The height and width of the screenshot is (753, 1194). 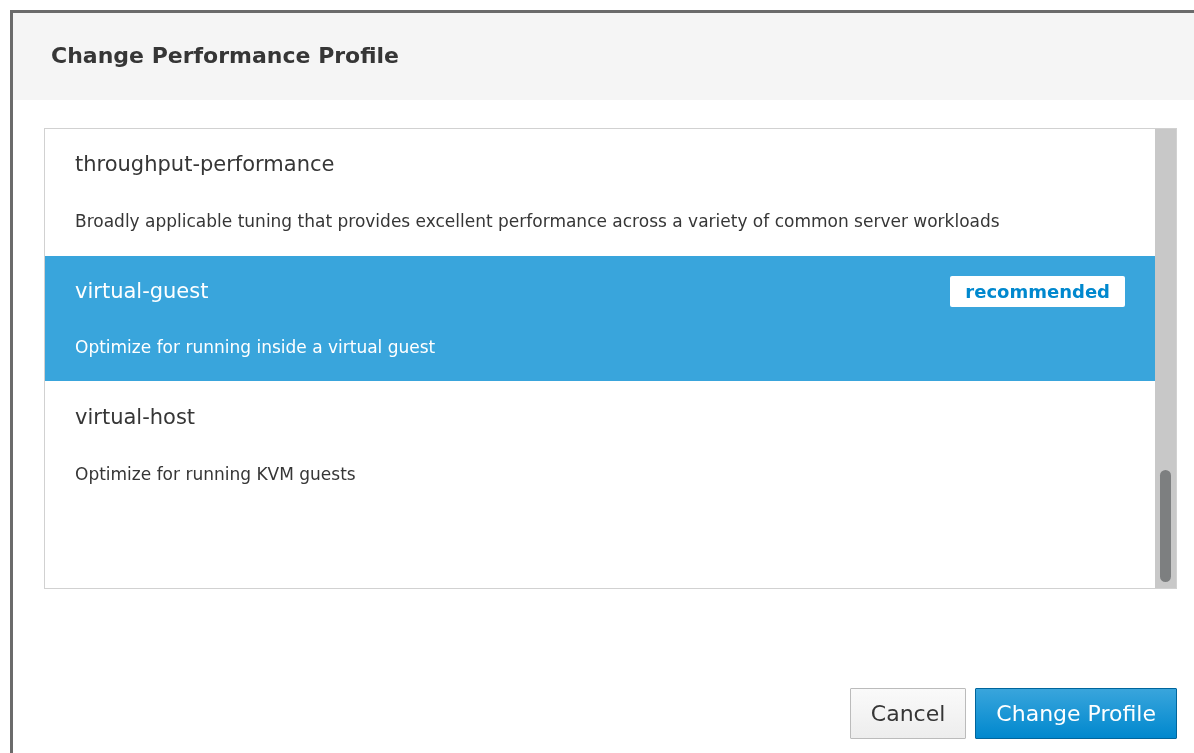 What do you see at coordinates (1037, 291) in the screenshot?
I see `recommended-badge: recommended` at bounding box center [1037, 291].